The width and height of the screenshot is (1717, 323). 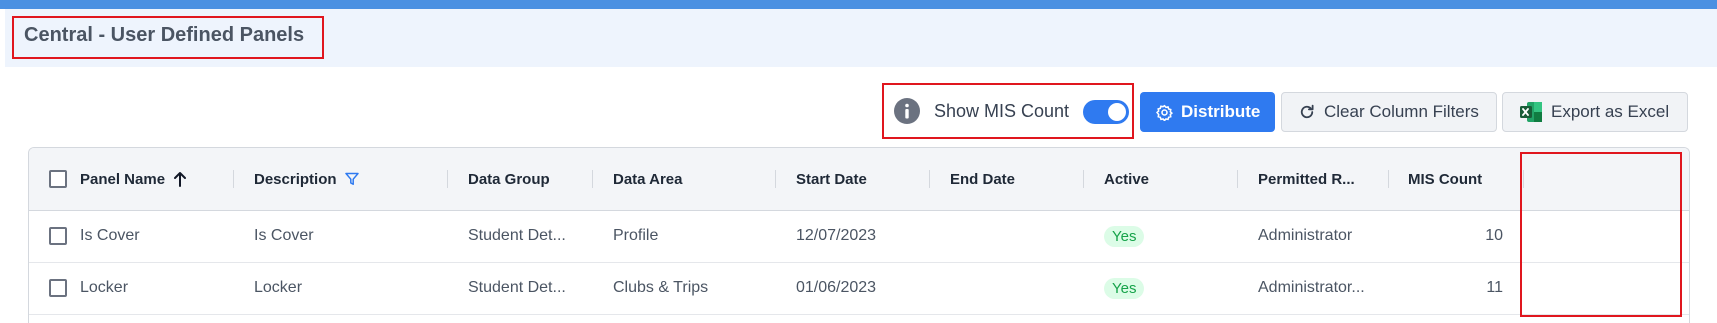 What do you see at coordinates (284, 235) in the screenshot?
I see `cell-description: Is Cover` at bounding box center [284, 235].